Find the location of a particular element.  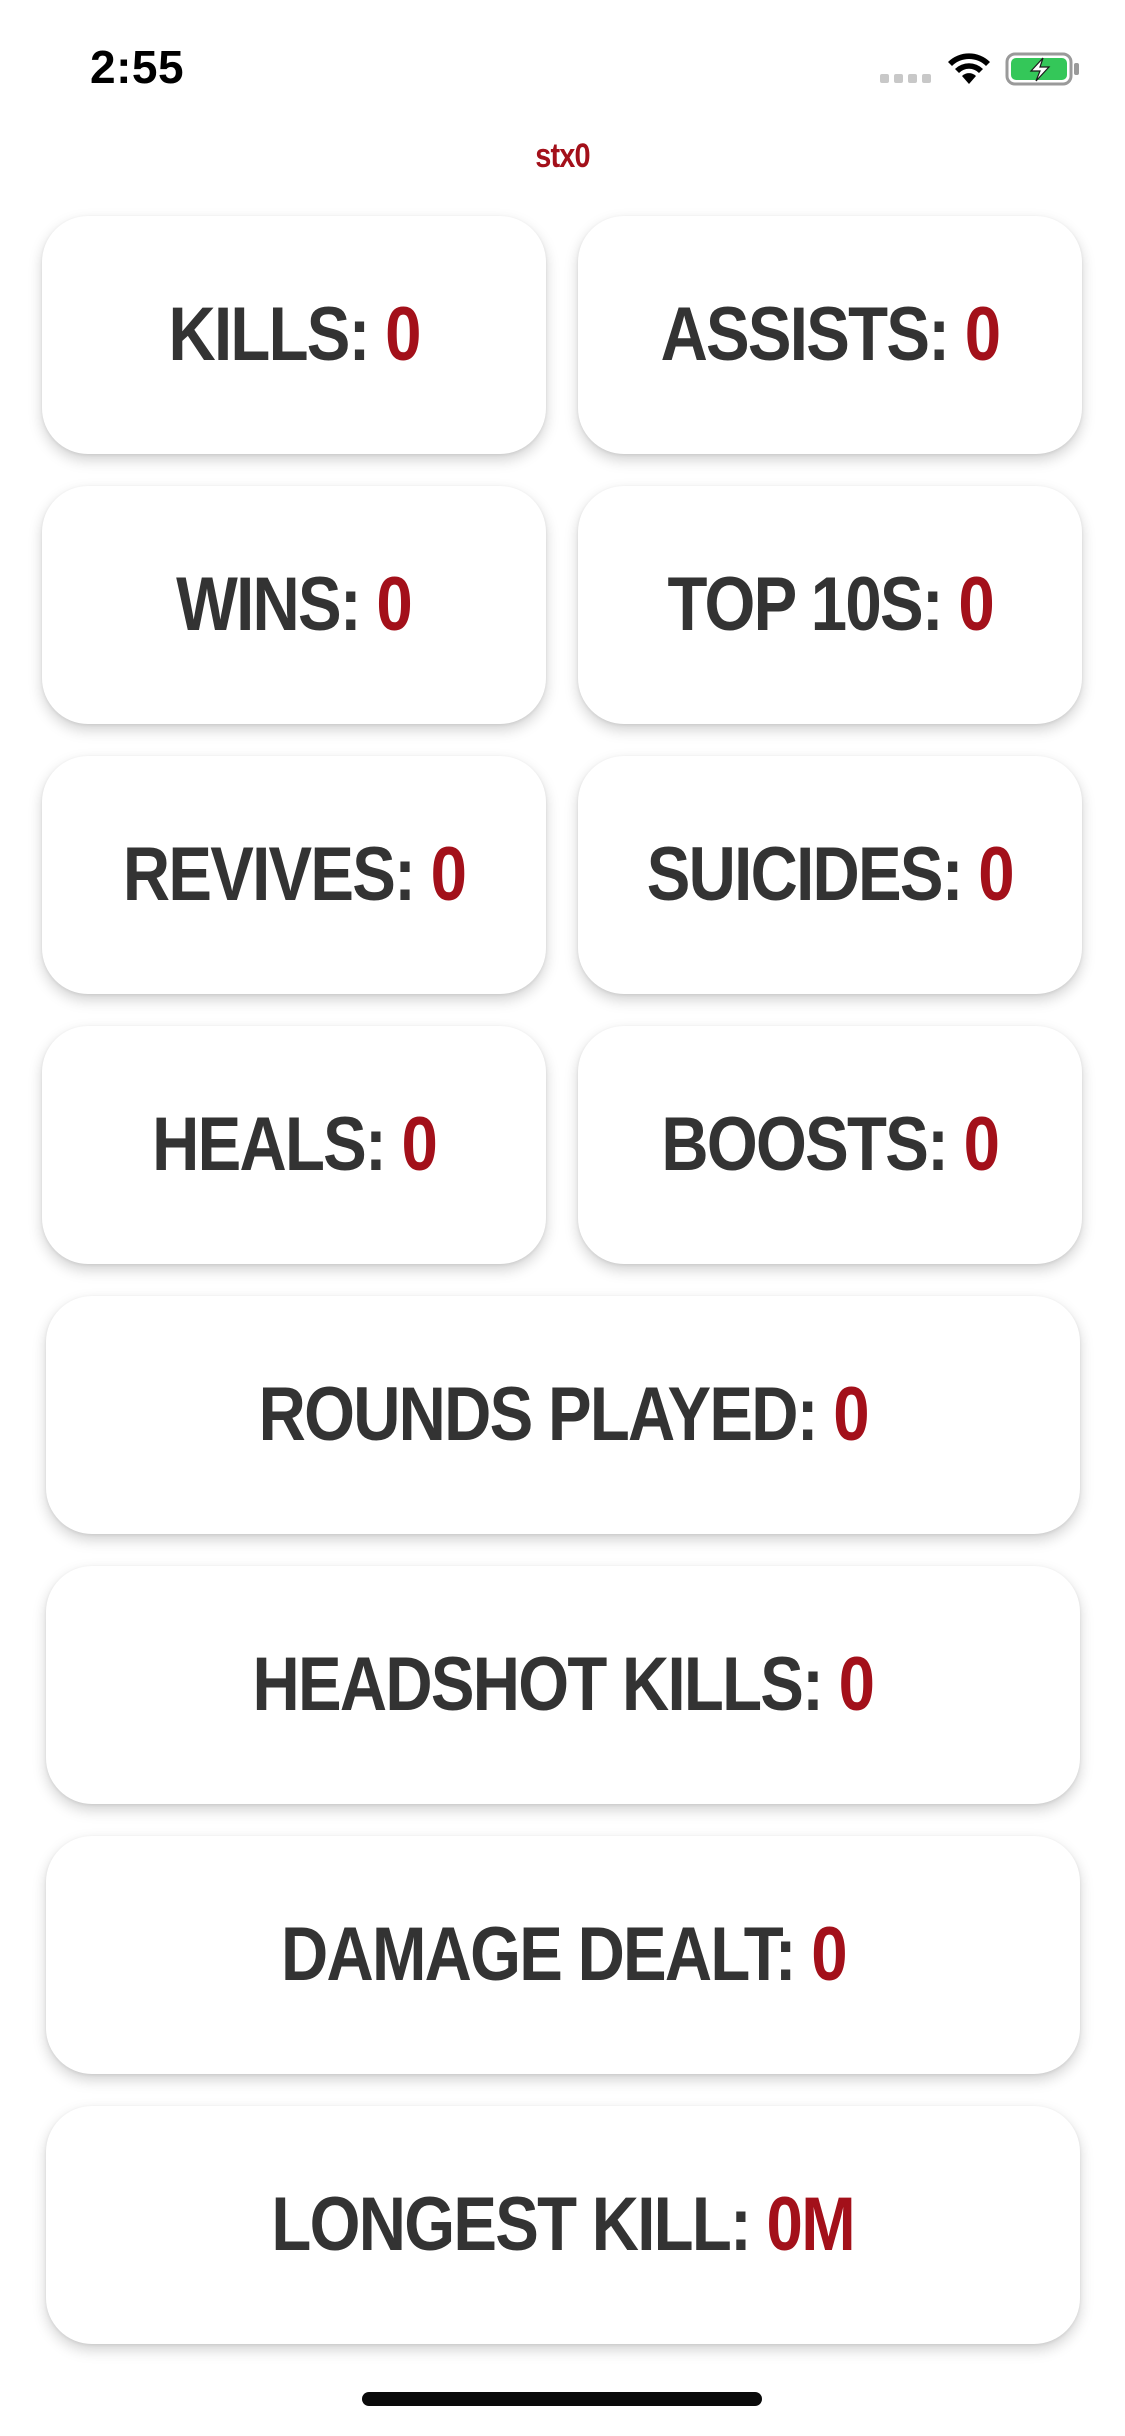

revives-value: 0 is located at coordinates (448, 874).